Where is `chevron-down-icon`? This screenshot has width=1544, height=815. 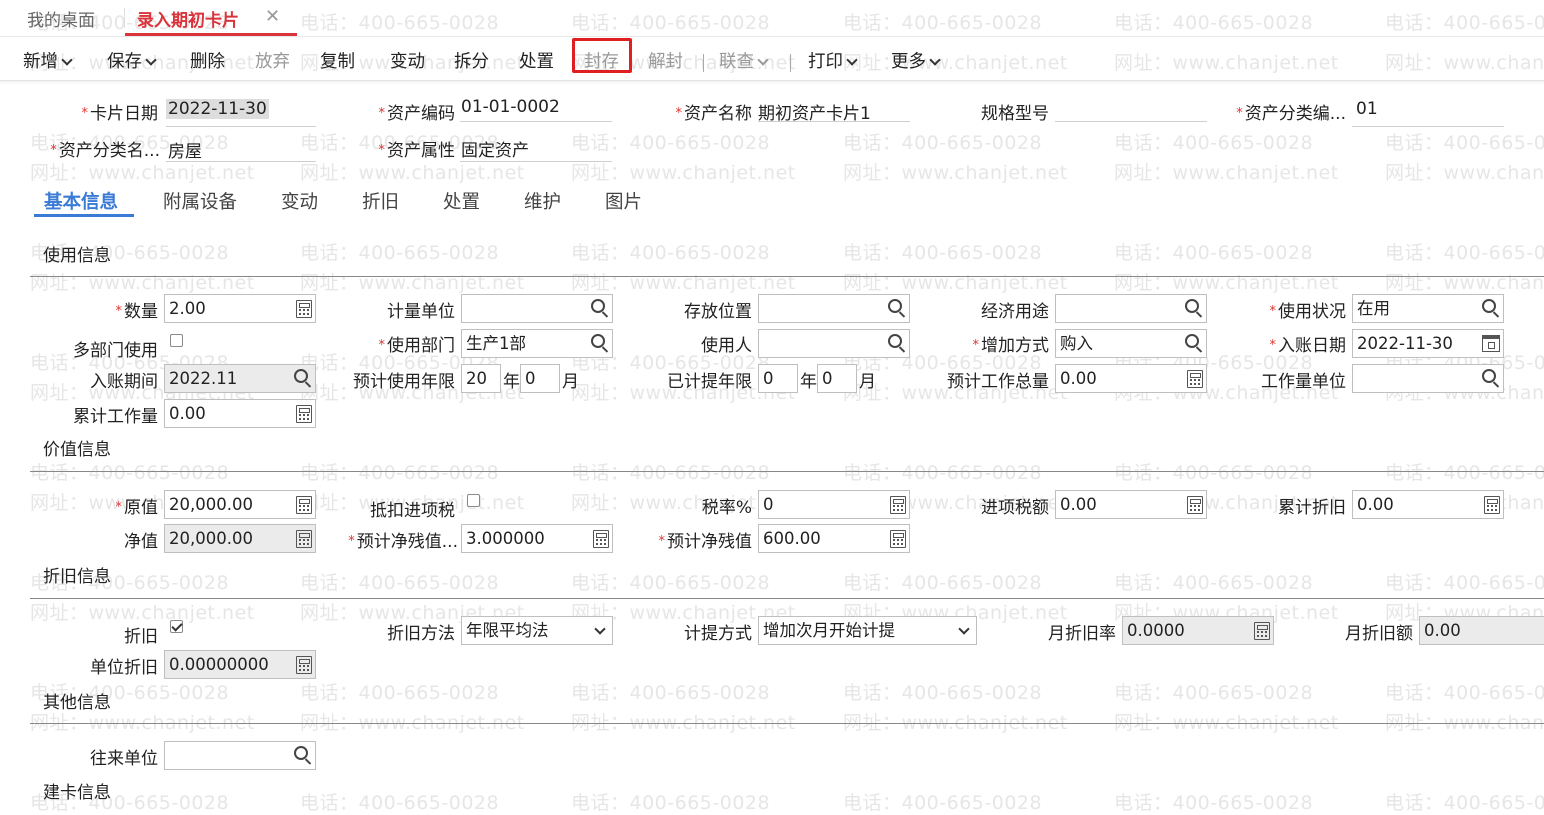
chevron-down-icon is located at coordinates (67, 60).